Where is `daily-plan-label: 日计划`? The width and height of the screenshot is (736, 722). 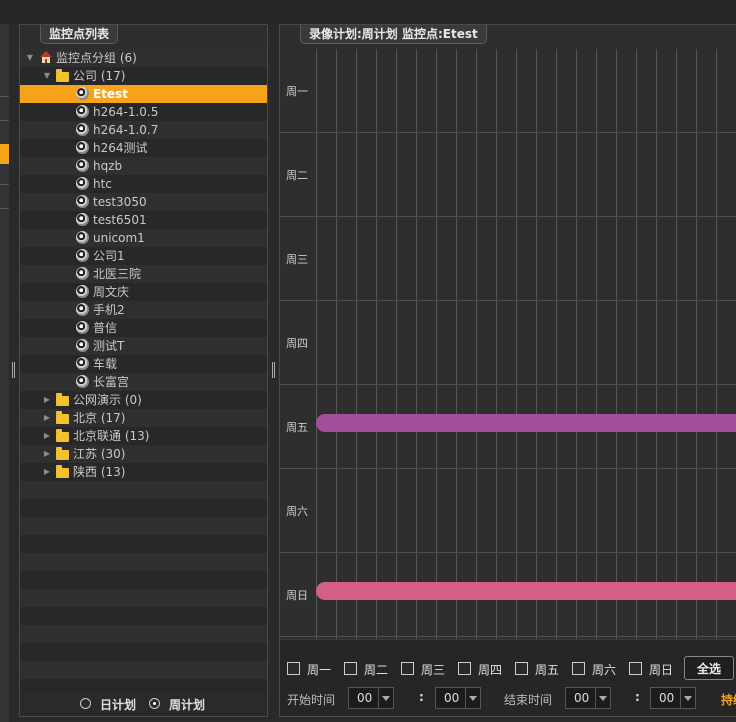
daily-plan-label: 日计划 is located at coordinates (118, 704).